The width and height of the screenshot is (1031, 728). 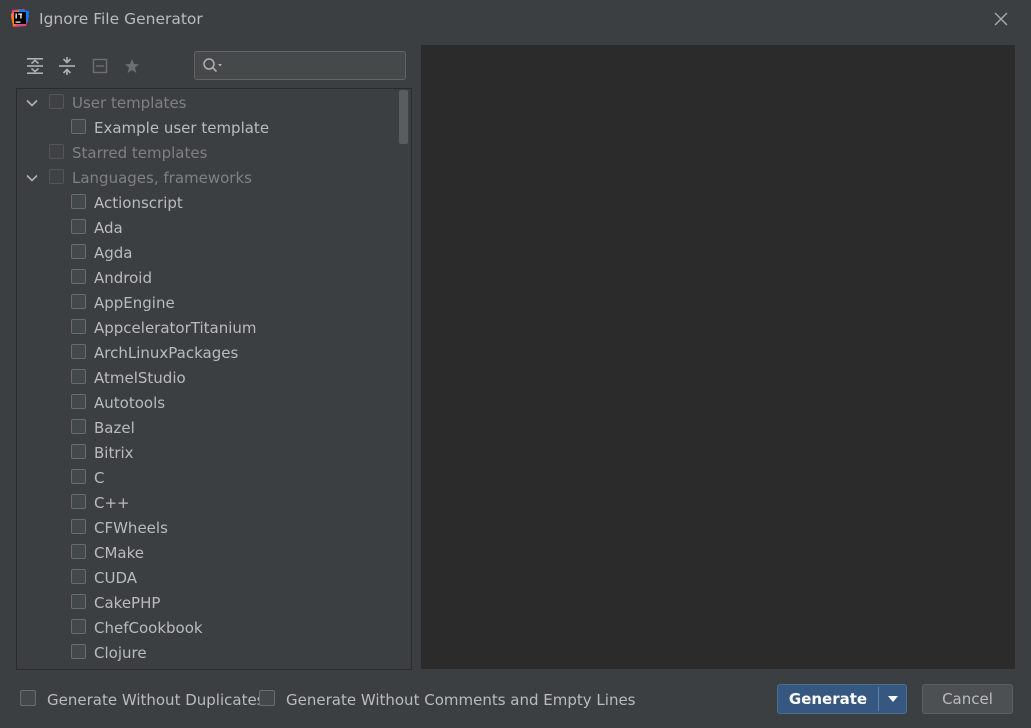 What do you see at coordinates (182, 128) in the screenshot?
I see `template-label: Example user template` at bounding box center [182, 128].